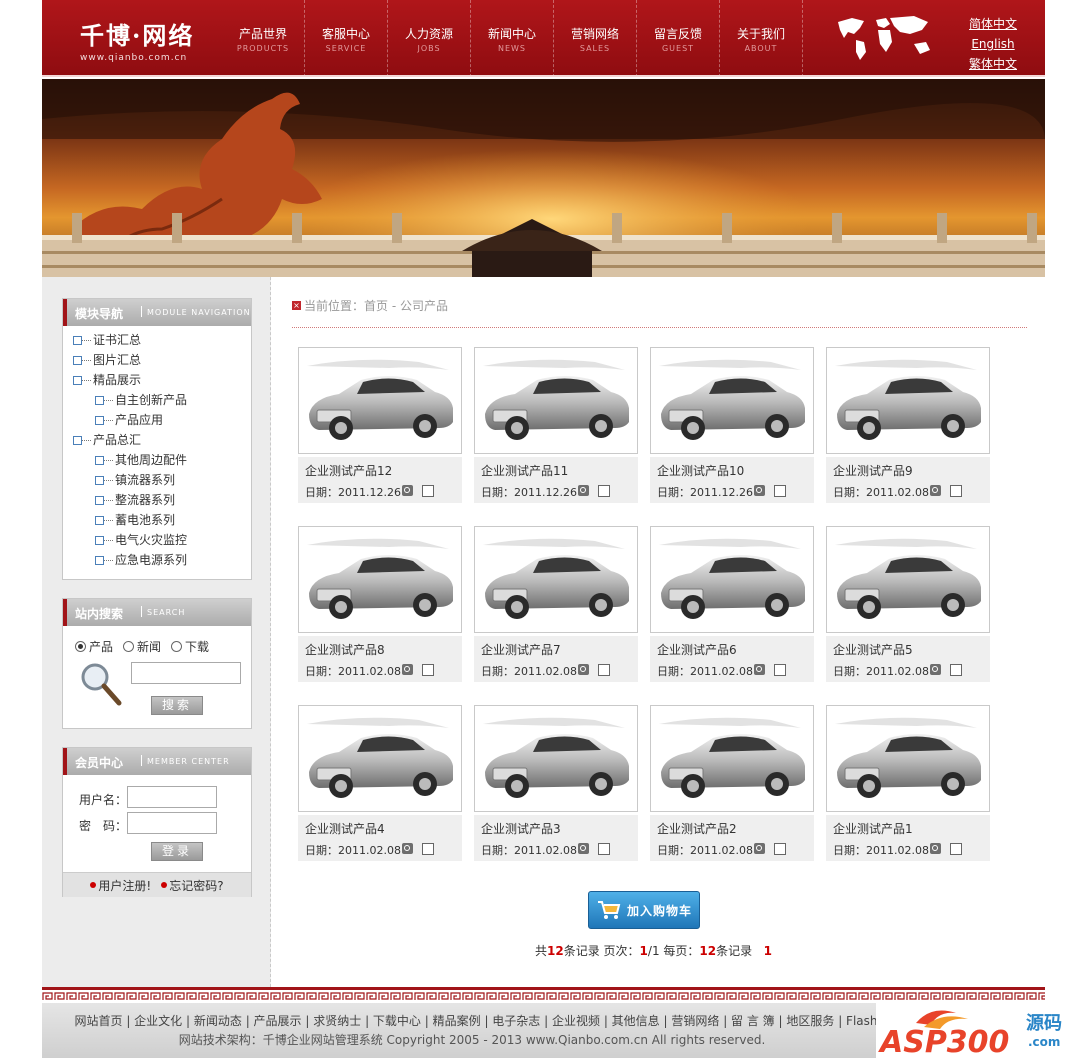 This screenshot has height=1061, width=1092. I want to click on product-card: 企业测试产品5 日期：2011.02.08, so click(908, 604).